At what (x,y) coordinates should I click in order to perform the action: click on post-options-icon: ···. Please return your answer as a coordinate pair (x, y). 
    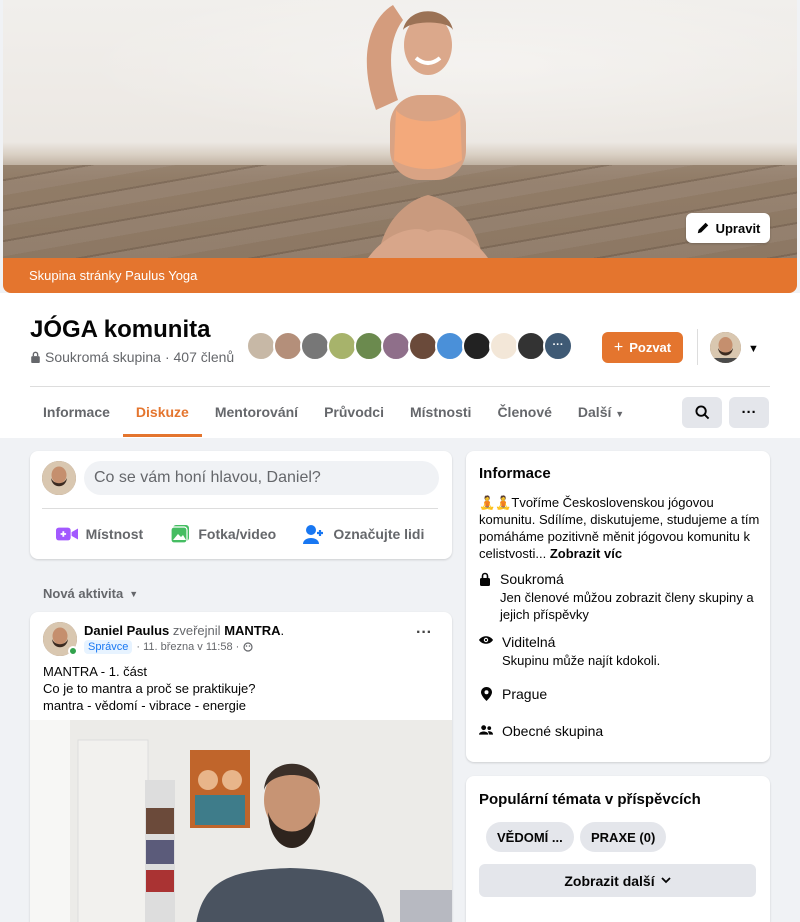
    Looking at the image, I should click on (424, 633).